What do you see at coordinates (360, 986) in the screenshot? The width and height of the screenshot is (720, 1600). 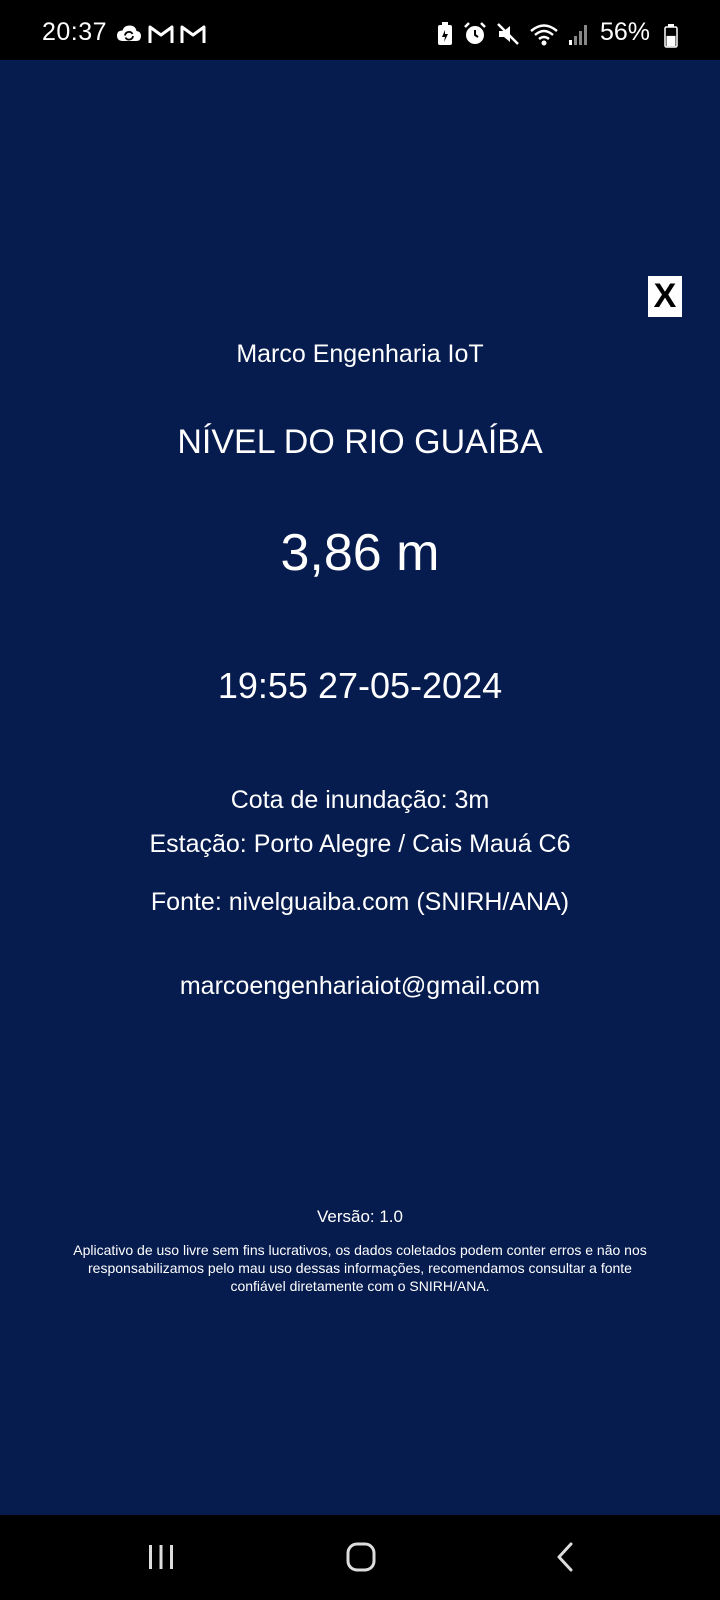 I see `contact-email-link: marcoengenhariaiot@gmail.com` at bounding box center [360, 986].